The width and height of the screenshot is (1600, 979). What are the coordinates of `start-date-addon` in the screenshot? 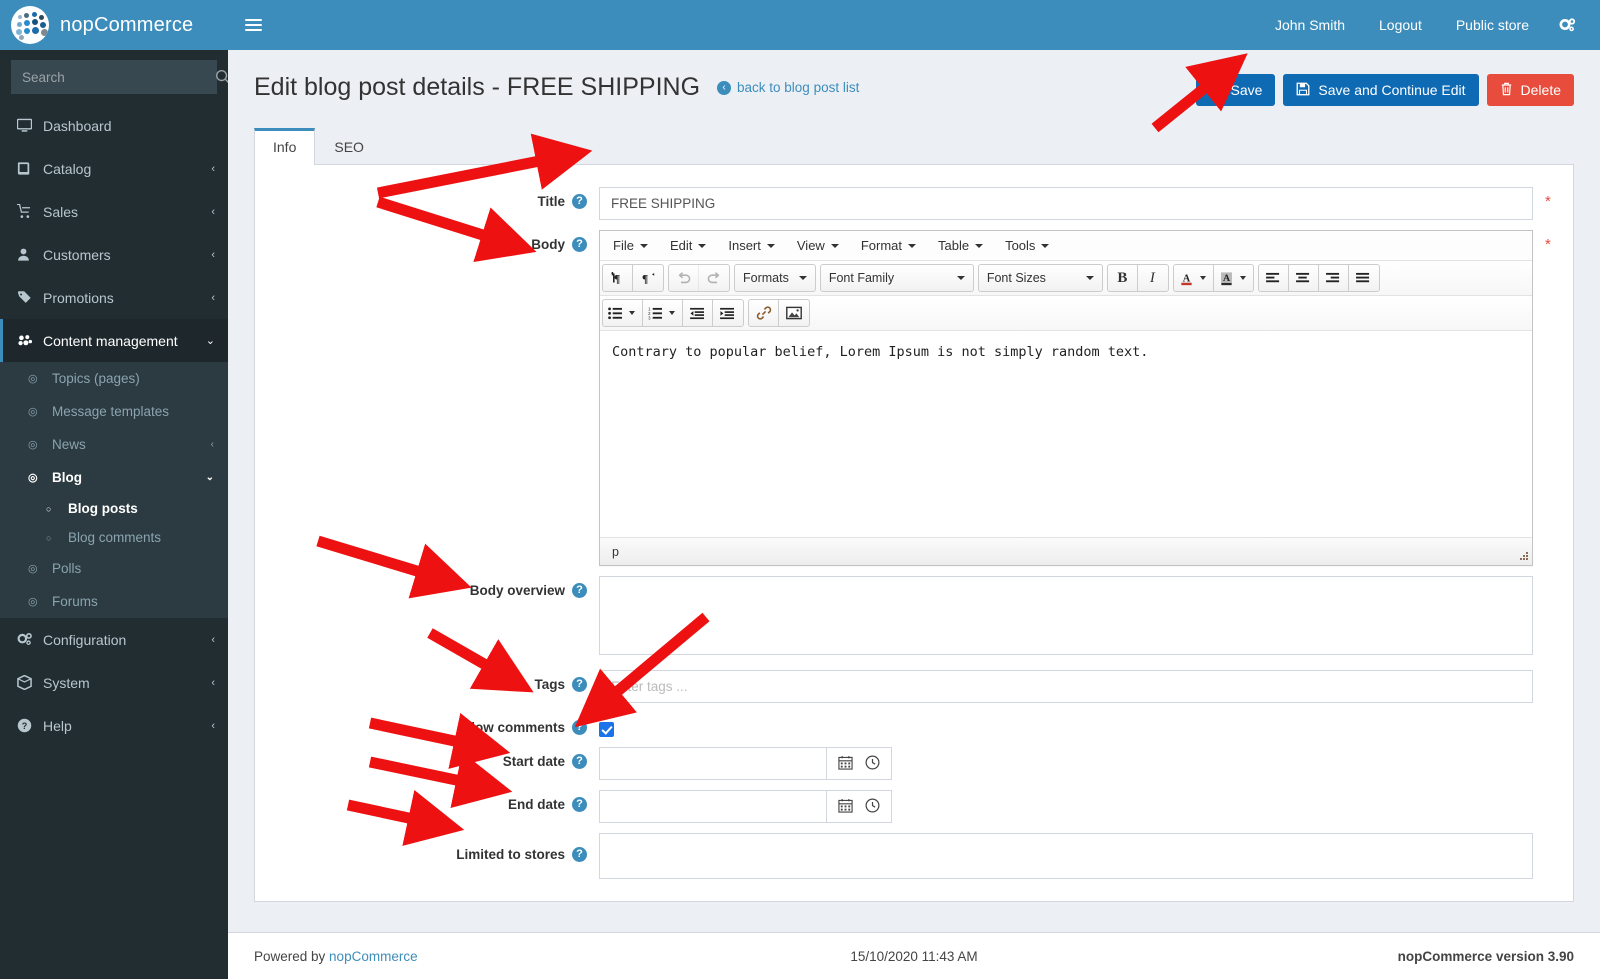 It's located at (859, 763).